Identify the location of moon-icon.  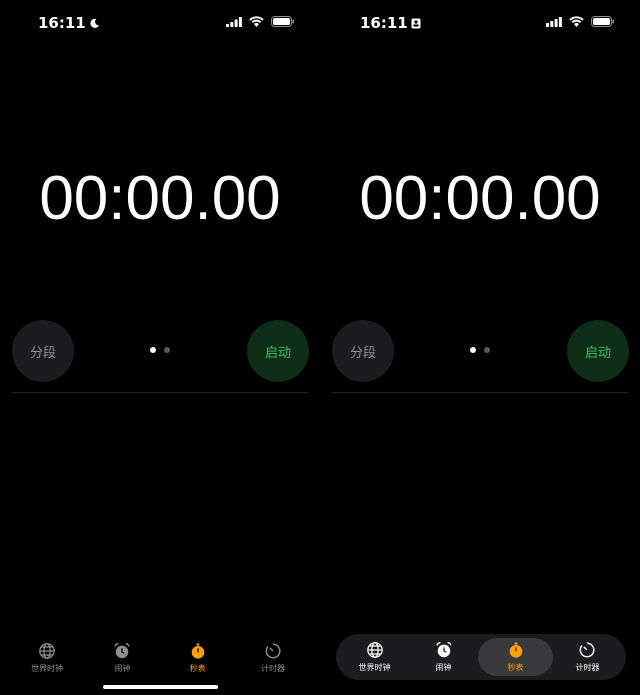
(94, 23).